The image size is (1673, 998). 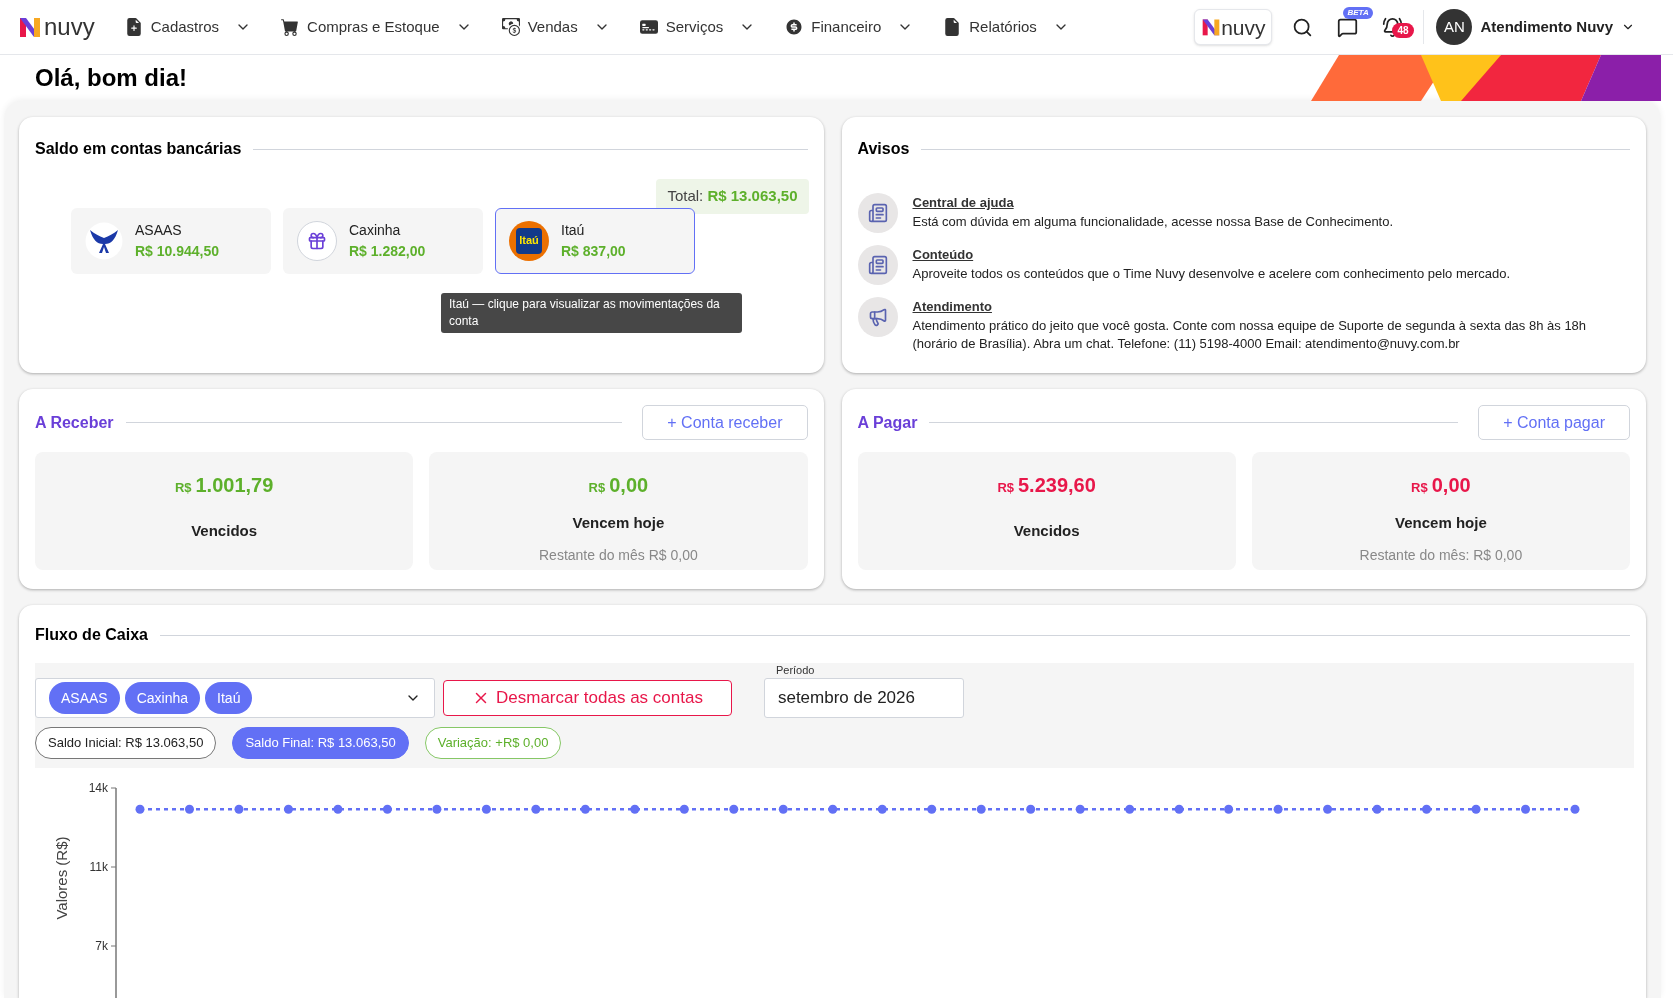 I want to click on tooltip: Itaú — clique para visualizar as movimentações da conta, so click(x=591, y=313).